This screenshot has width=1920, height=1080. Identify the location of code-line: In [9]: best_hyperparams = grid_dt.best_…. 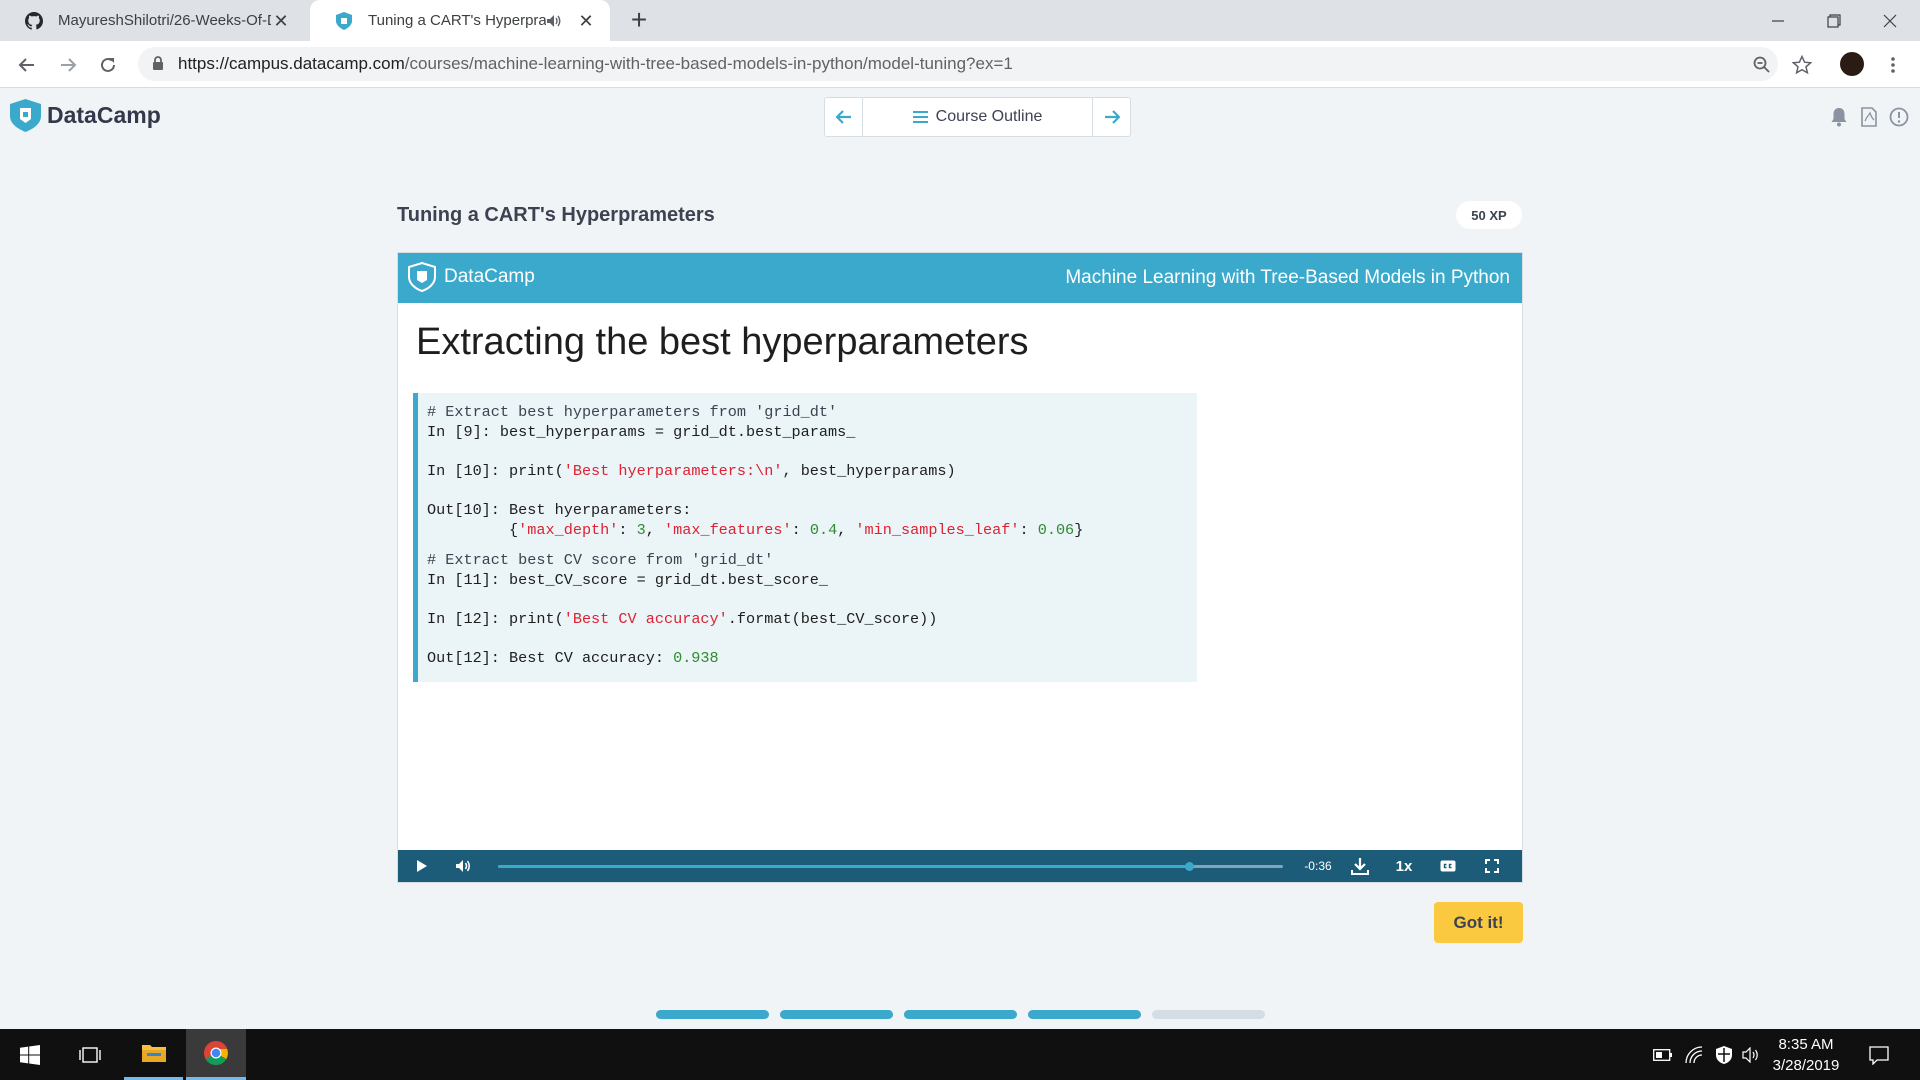
(641, 432).